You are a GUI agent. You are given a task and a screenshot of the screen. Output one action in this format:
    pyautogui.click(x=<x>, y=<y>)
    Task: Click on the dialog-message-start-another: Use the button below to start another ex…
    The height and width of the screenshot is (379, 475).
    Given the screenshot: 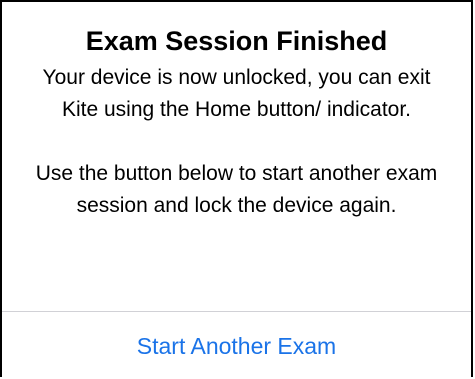 What is the action you would take?
    pyautogui.click(x=236, y=189)
    